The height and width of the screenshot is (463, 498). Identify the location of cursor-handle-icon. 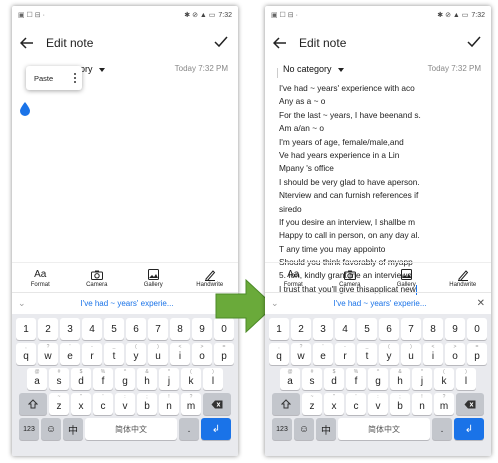
(25, 109).